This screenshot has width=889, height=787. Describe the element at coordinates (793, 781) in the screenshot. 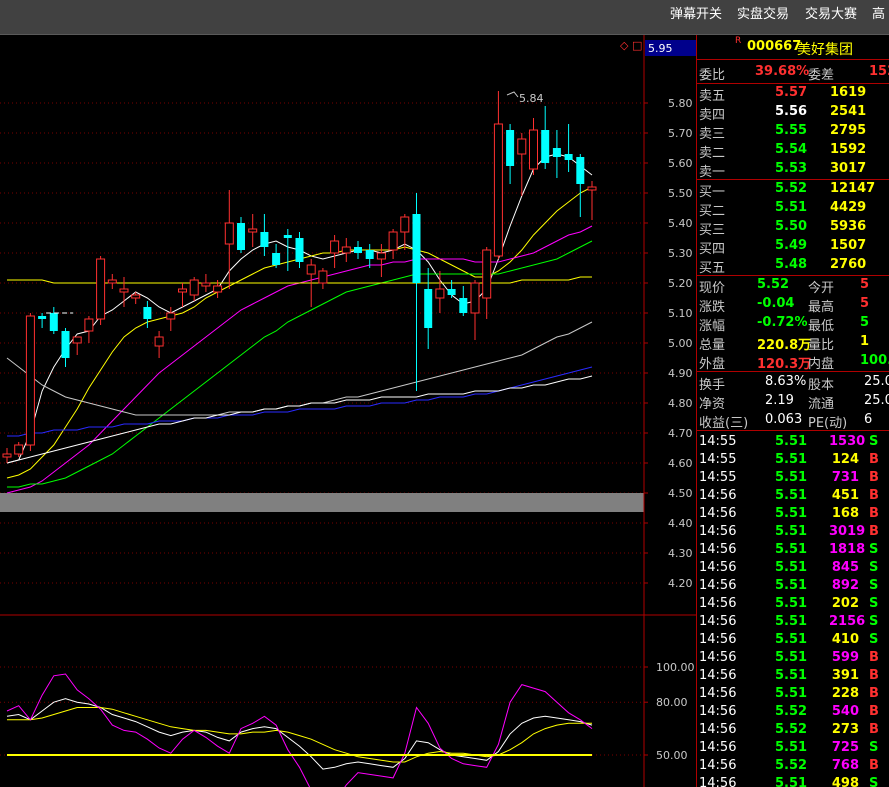

I see `tick-row: 14:56 5.51 498 S` at that location.